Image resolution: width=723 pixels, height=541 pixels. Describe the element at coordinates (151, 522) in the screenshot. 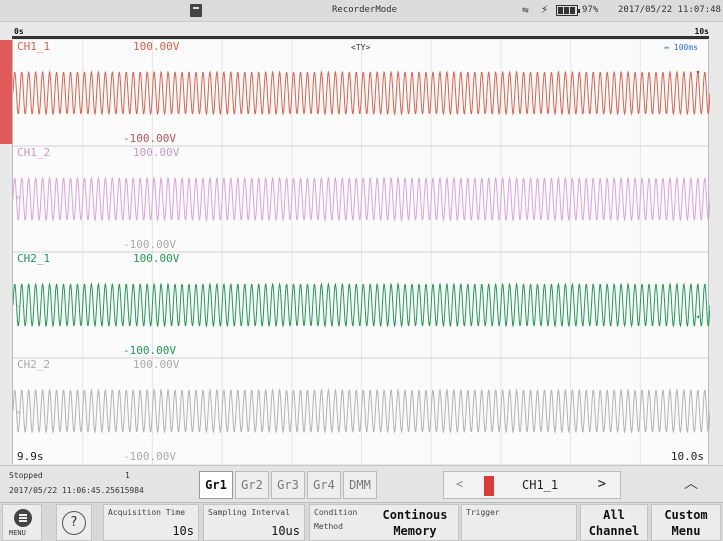

I see `acquisition-time-button: Acquisition Time 10s` at that location.